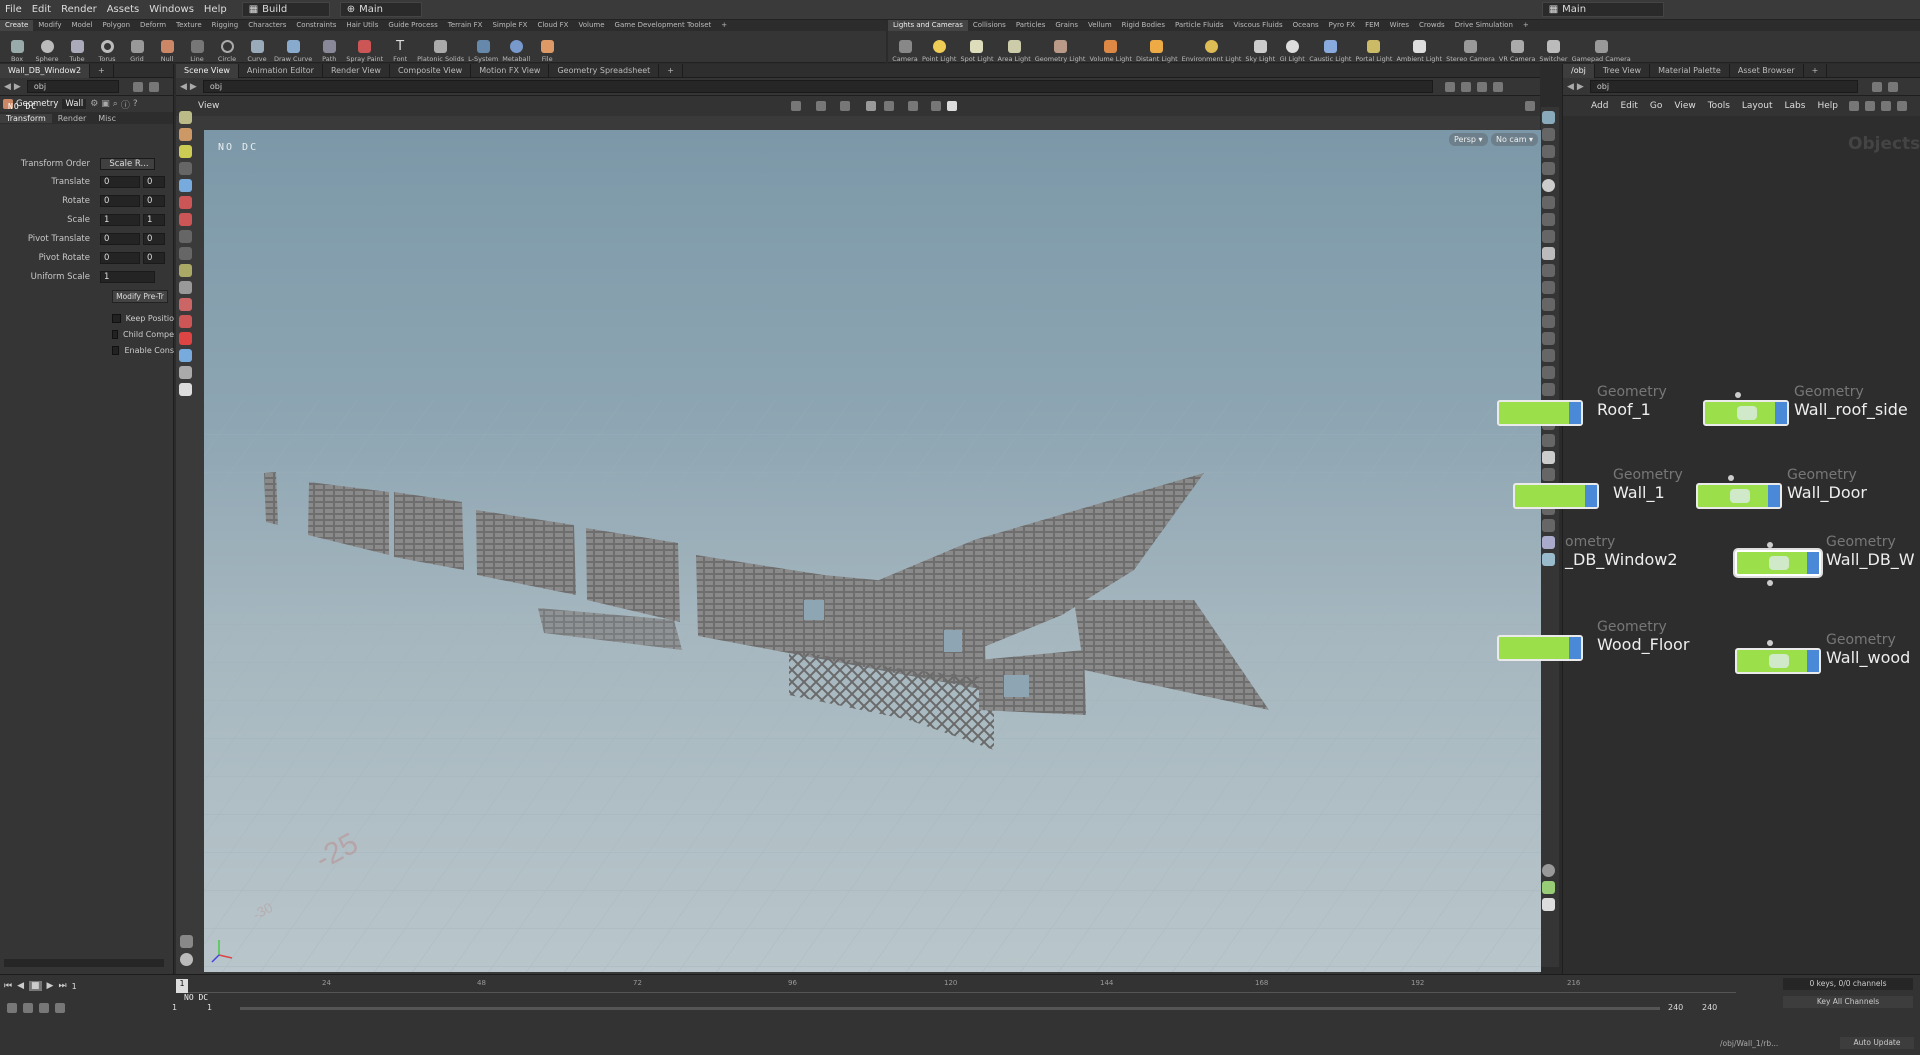 This screenshot has height=1055, width=1920. I want to click on pivot-rotate-y-field: 0, so click(154, 257).